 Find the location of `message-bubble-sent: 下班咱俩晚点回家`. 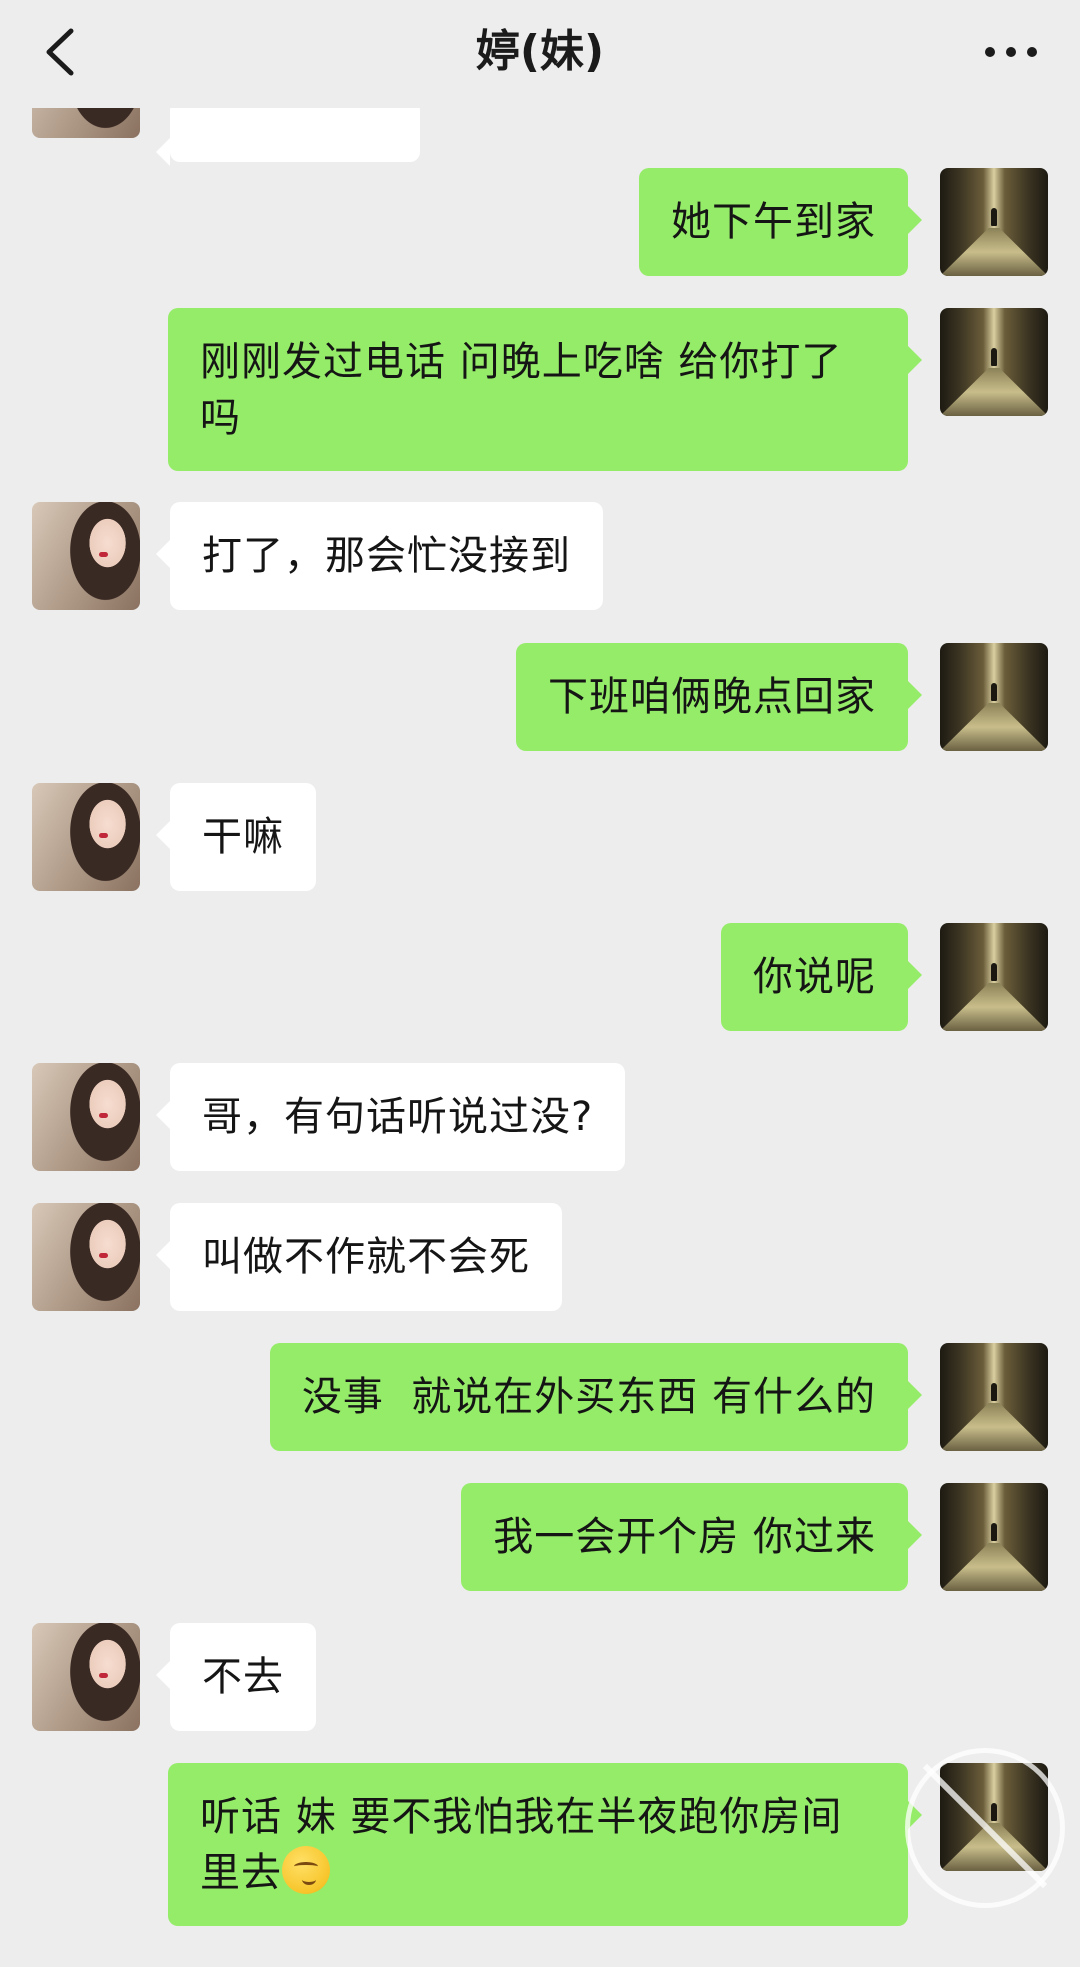

message-bubble-sent: 下班咱俩晚点回家 is located at coordinates (719, 697).